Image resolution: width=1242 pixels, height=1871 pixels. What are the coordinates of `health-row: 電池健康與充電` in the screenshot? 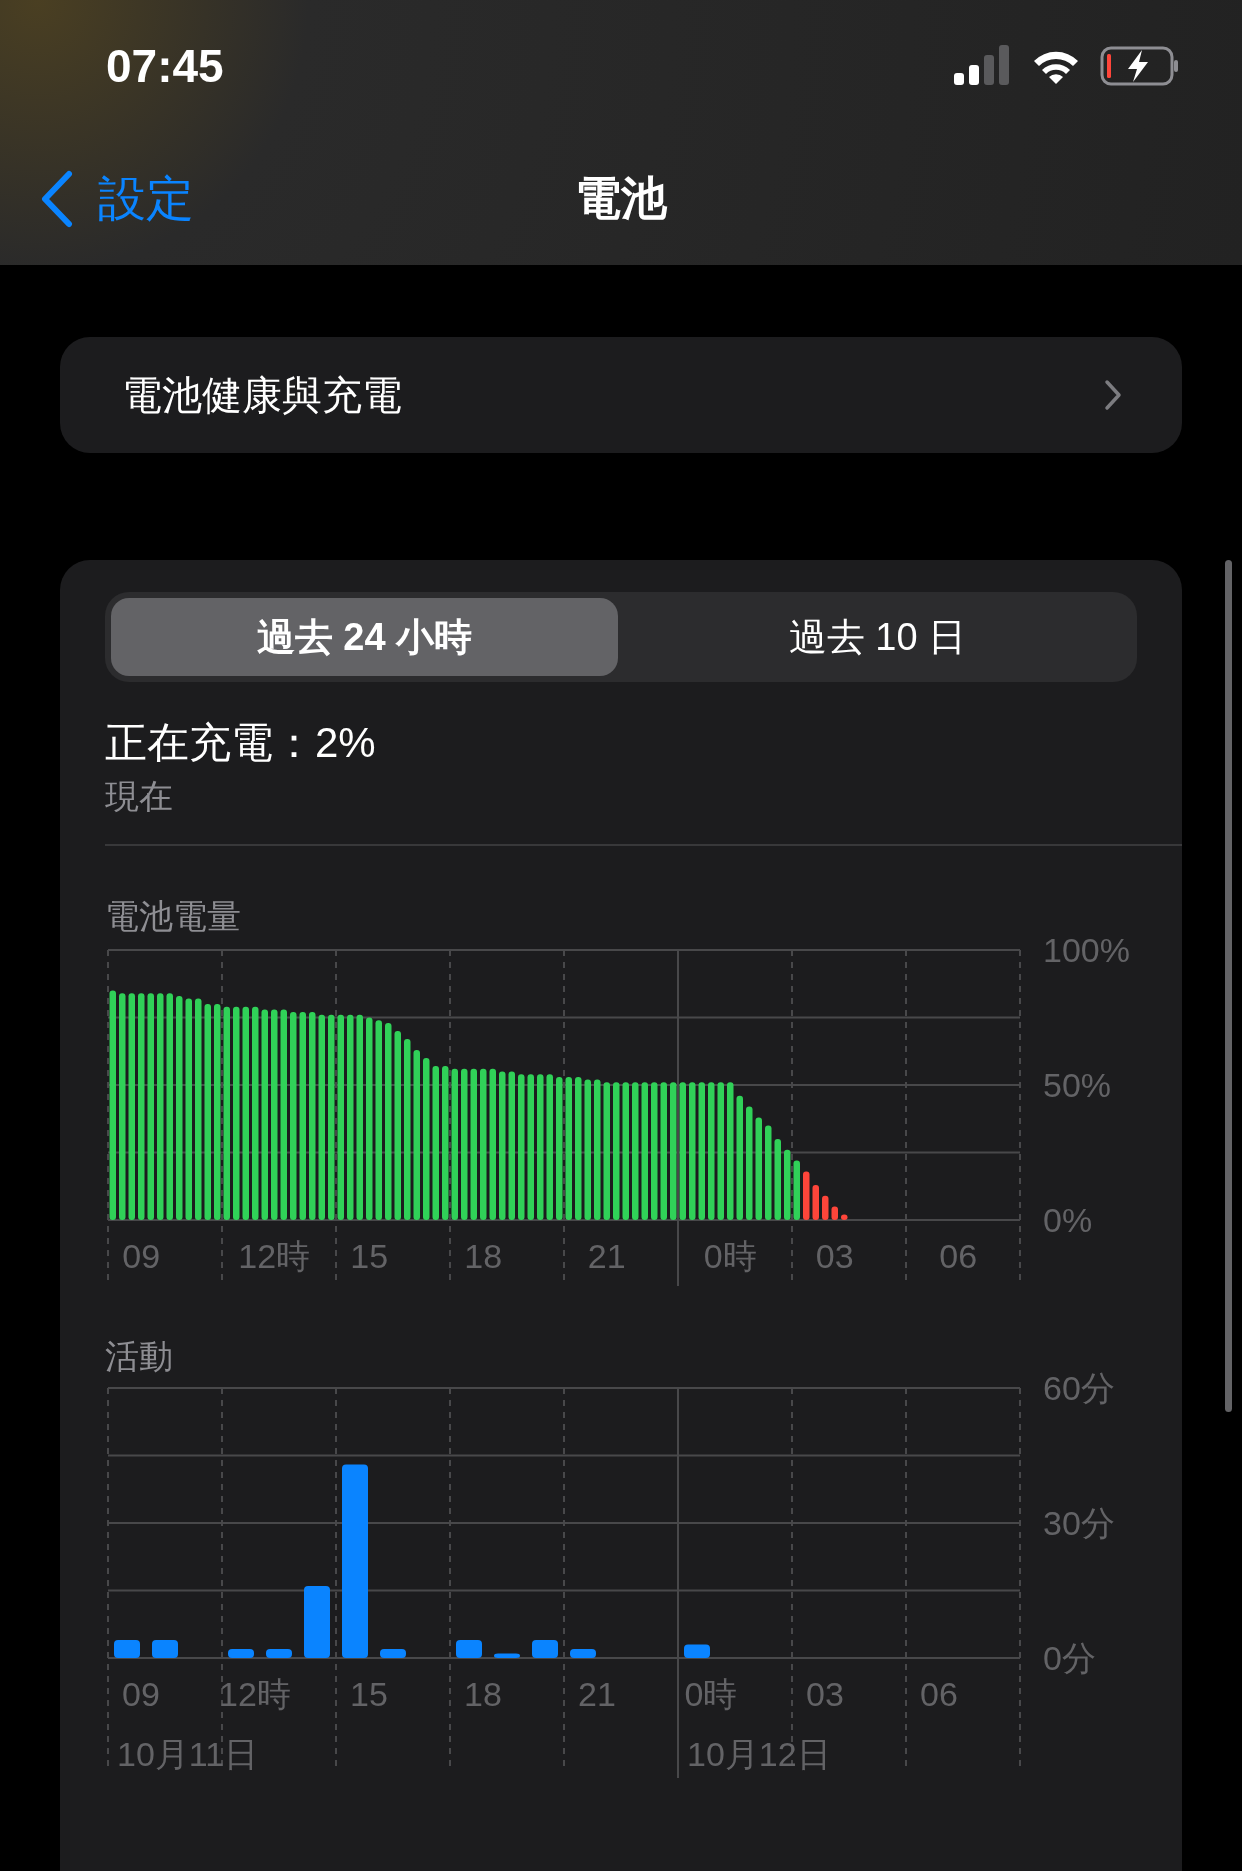 It's located at (621, 395).